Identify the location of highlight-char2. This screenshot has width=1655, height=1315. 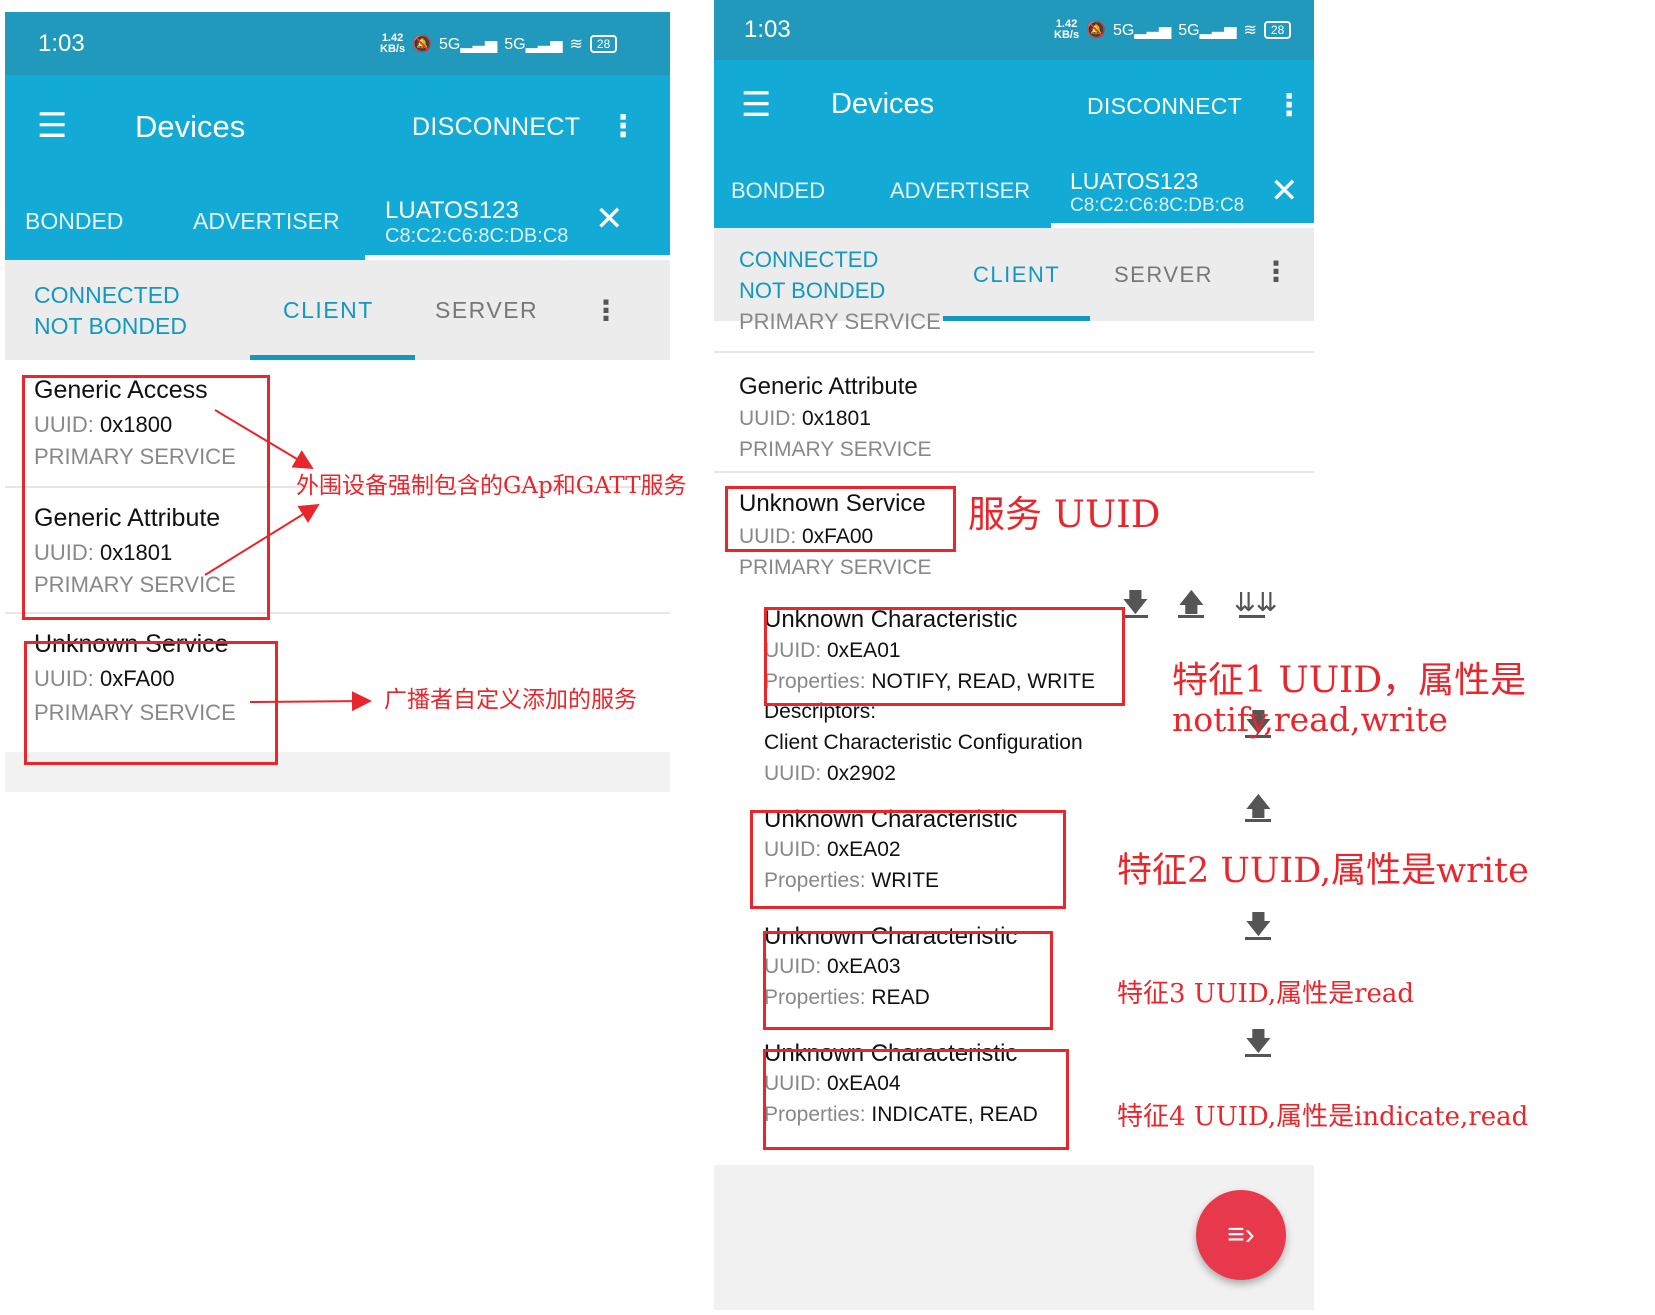
(908, 859).